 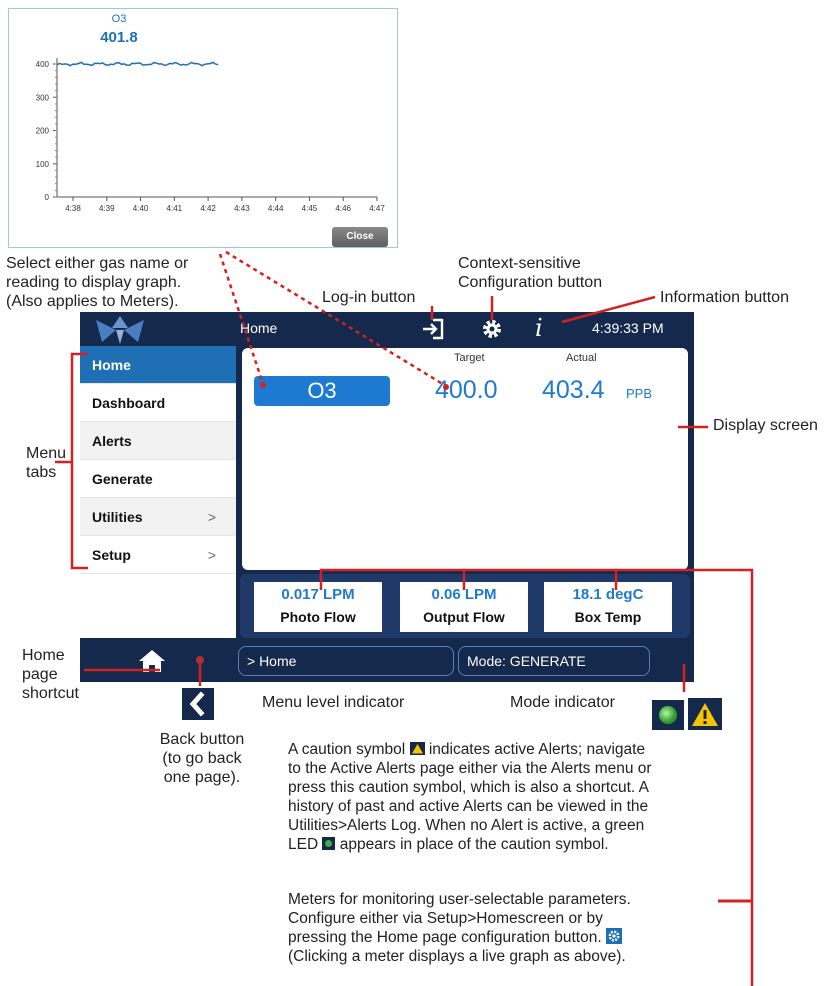 What do you see at coordinates (47, 197) in the screenshot?
I see `y-tick-label: 0` at bounding box center [47, 197].